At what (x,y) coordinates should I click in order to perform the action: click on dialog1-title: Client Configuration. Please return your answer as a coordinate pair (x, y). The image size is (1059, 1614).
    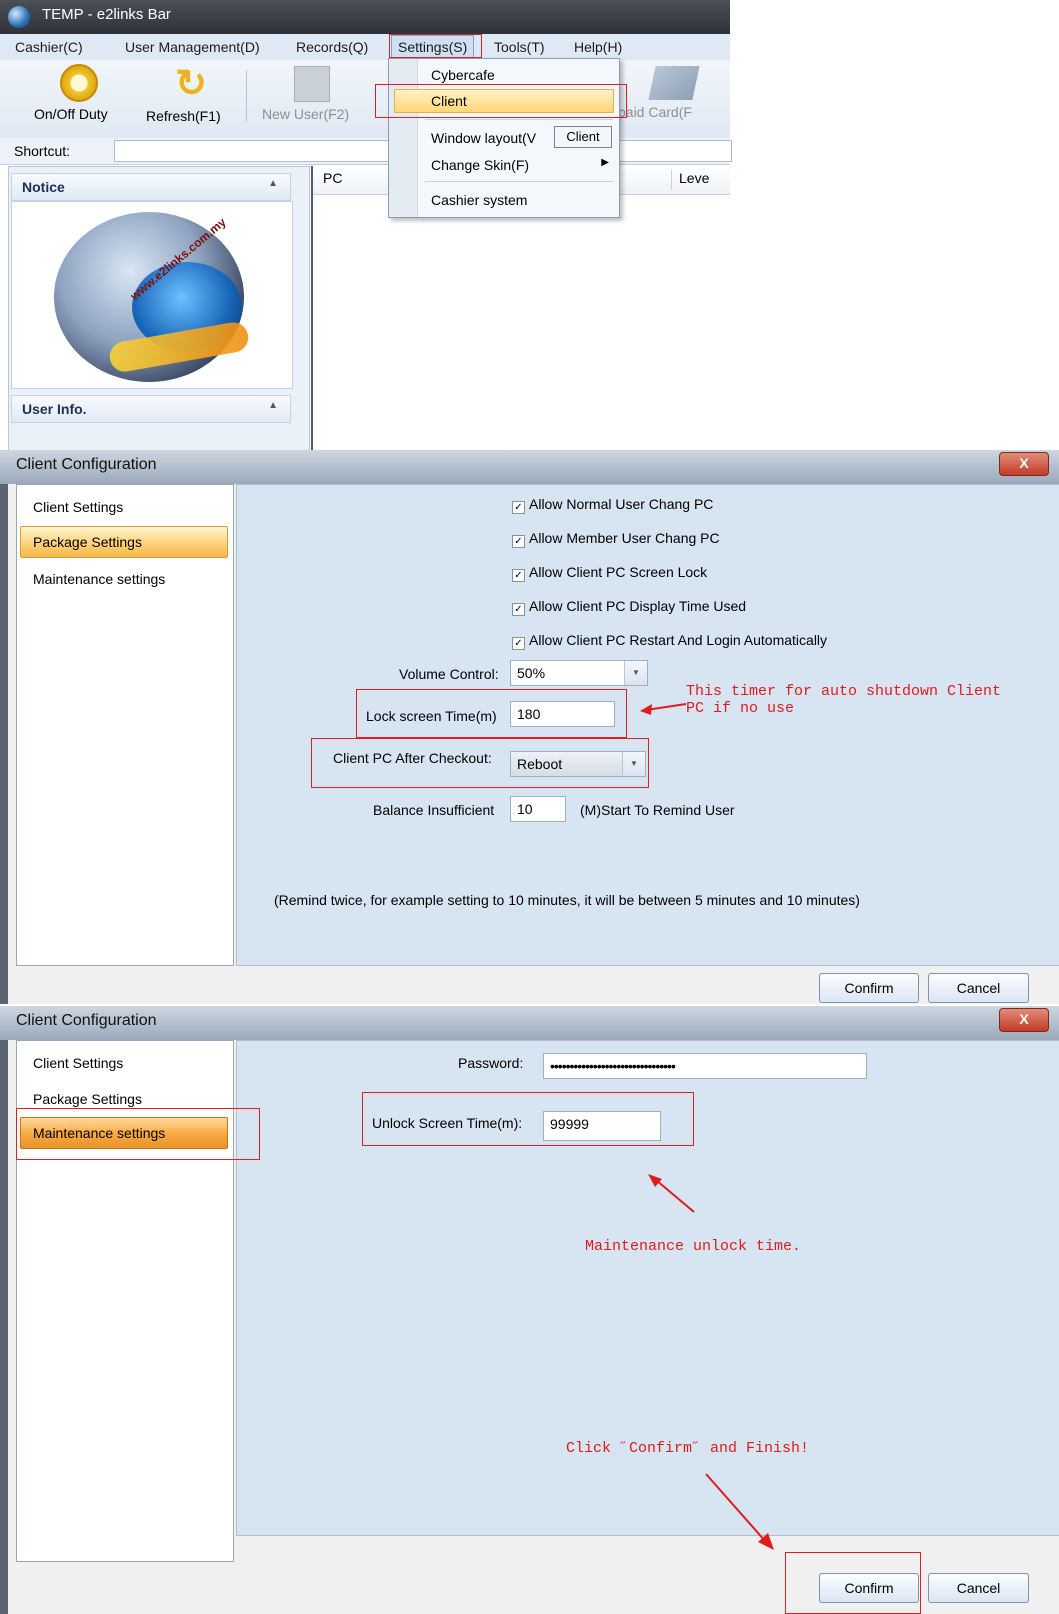
    Looking at the image, I should click on (86, 464).